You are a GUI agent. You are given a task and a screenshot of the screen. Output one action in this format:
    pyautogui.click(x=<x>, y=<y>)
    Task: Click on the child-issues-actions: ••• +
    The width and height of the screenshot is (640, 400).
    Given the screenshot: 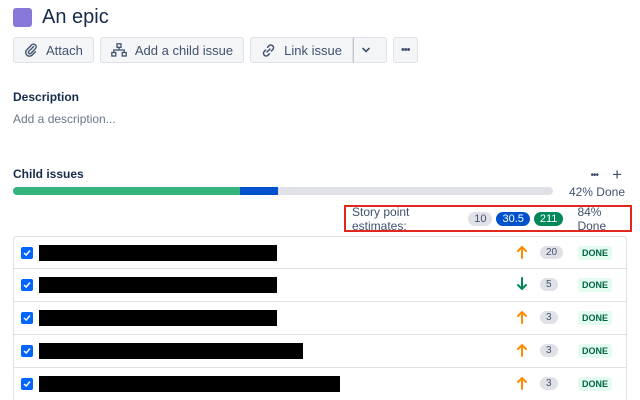 What is the action you would take?
    pyautogui.click(x=599, y=175)
    